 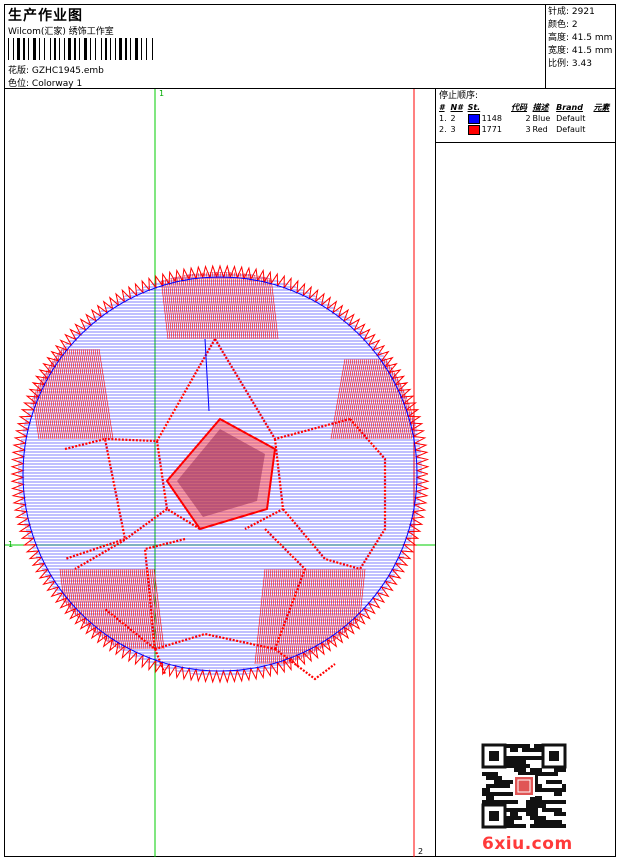 I want to click on design-label: 花版:, so click(x=19, y=71).